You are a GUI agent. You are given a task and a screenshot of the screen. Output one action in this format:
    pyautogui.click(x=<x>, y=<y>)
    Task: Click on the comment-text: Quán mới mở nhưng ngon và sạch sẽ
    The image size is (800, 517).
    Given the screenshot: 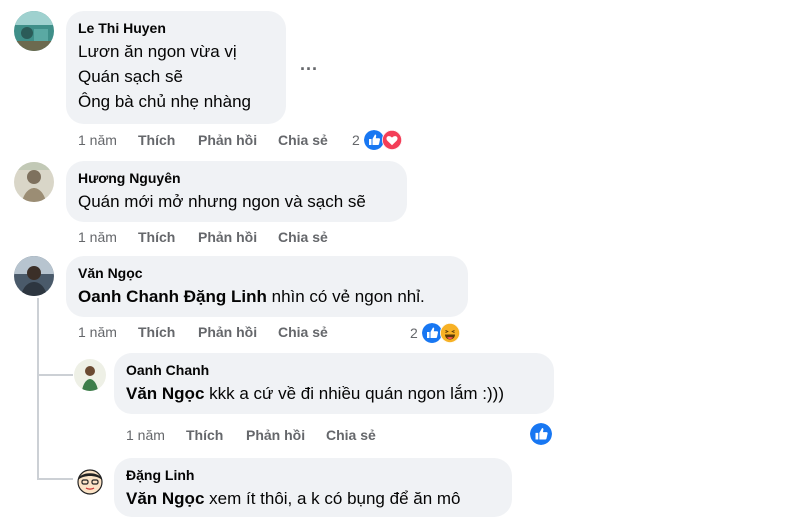 What is the action you would take?
    pyautogui.click(x=222, y=201)
    